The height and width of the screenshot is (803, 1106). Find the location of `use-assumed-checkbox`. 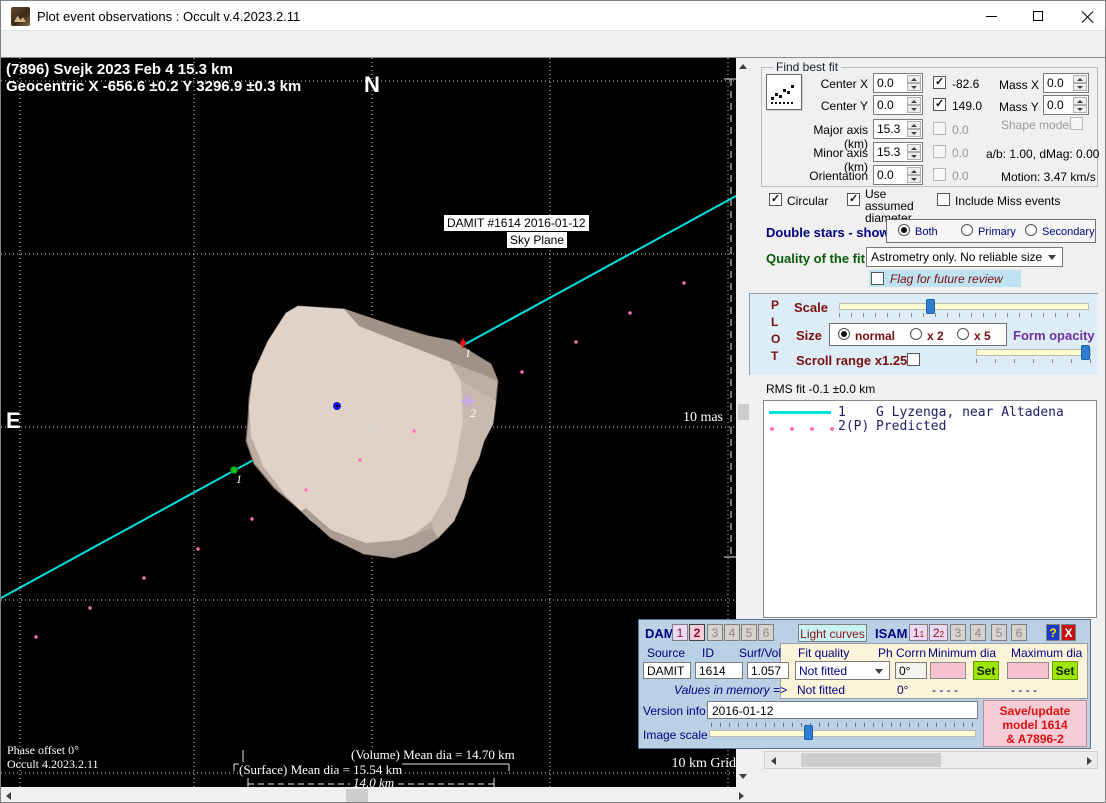

use-assumed-checkbox is located at coordinates (853, 199).